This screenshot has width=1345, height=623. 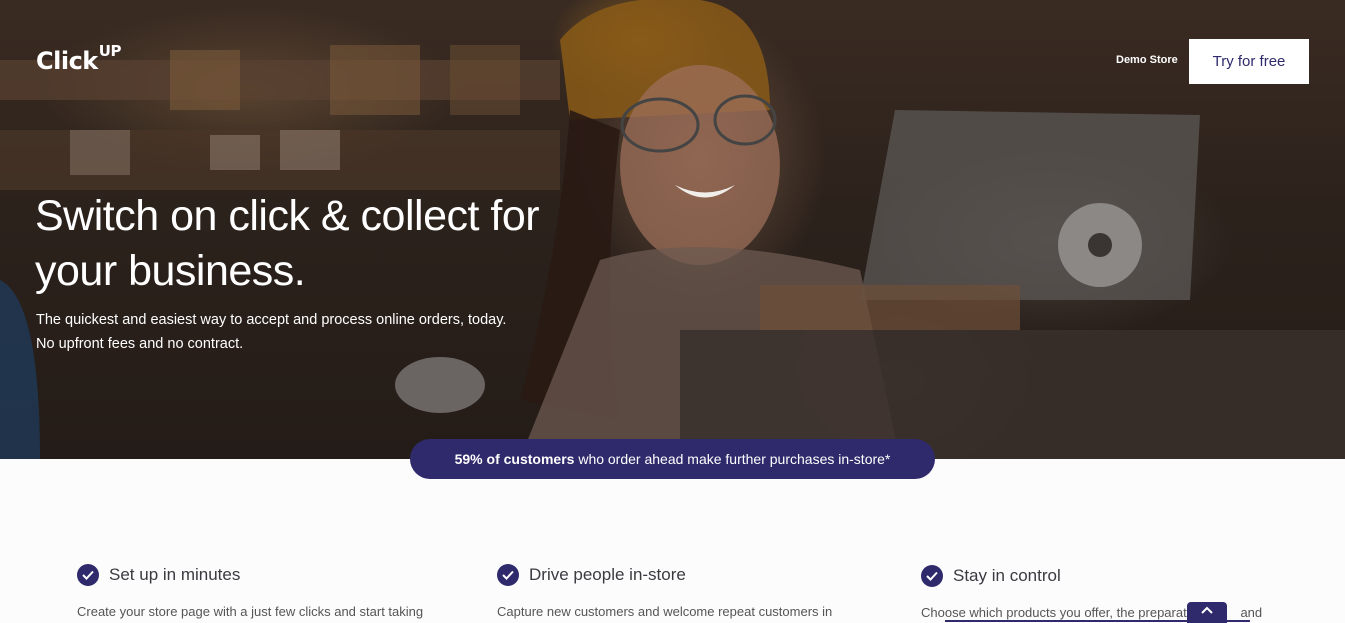 What do you see at coordinates (1249, 61) in the screenshot?
I see `try-for-free-button: Try for free` at bounding box center [1249, 61].